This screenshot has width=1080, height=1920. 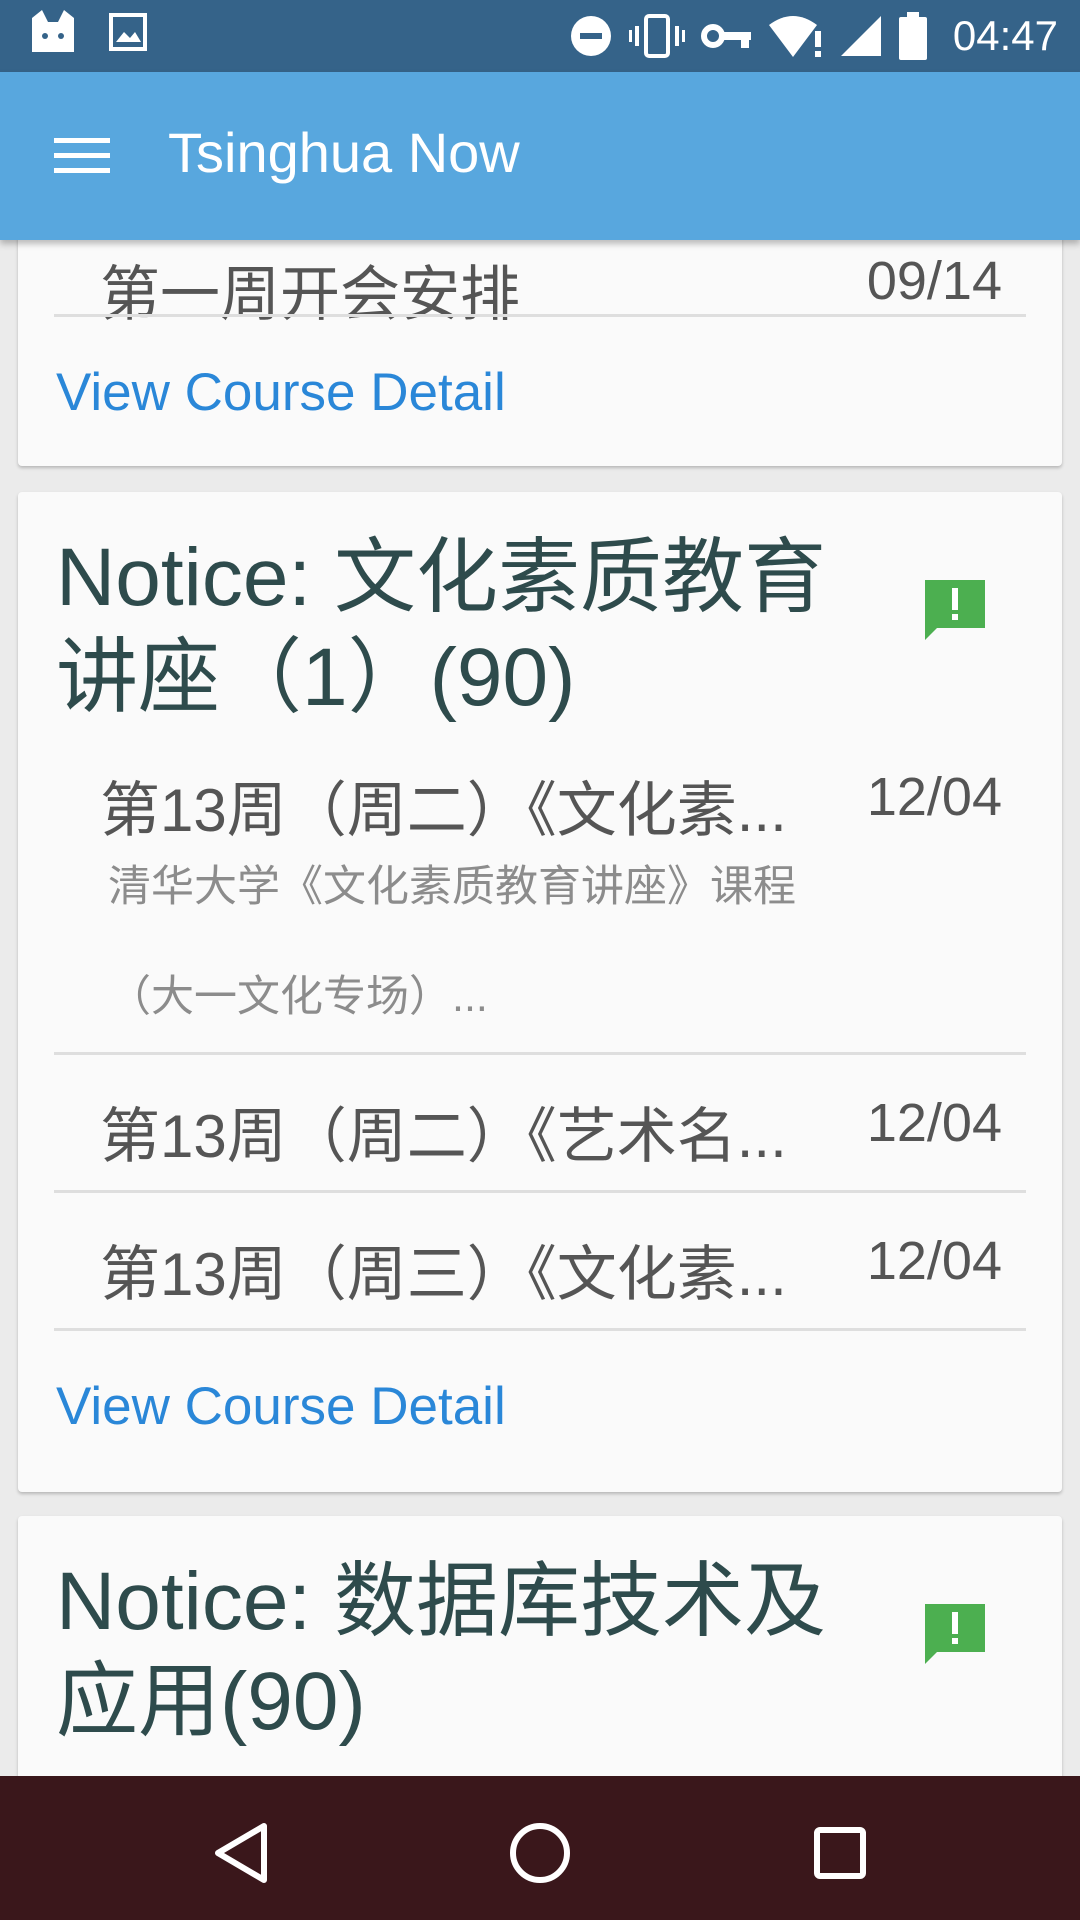 What do you see at coordinates (441, 1601) in the screenshot?
I see `card-title-line: Notice: 数据库技术及` at bounding box center [441, 1601].